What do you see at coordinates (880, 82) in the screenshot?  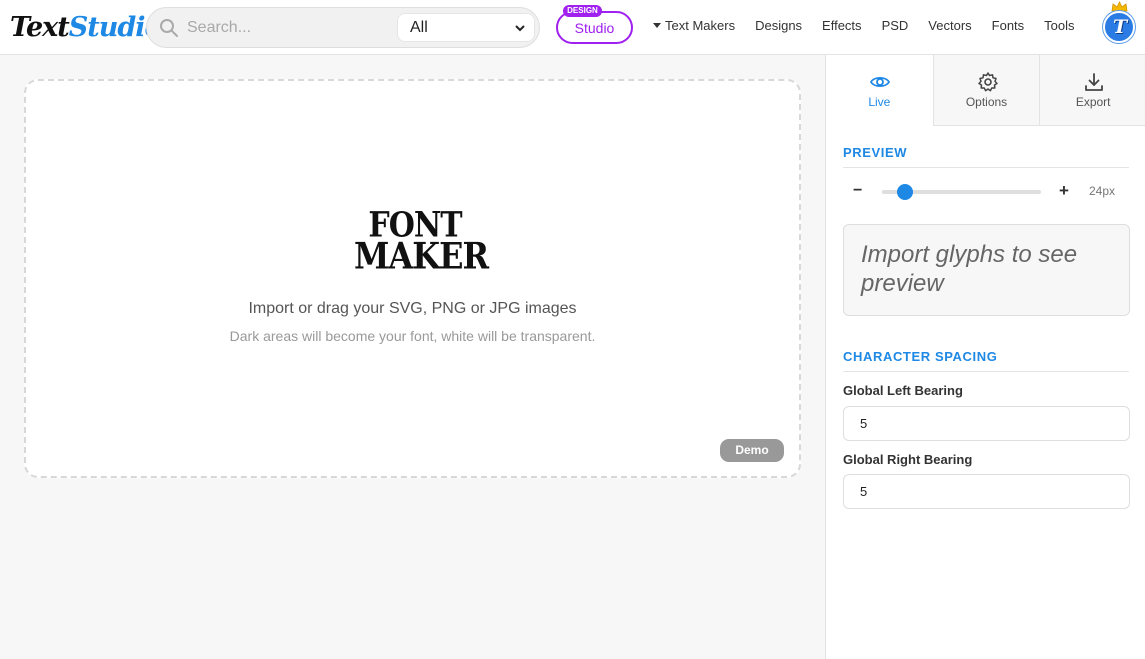 I see `eye-icon` at bounding box center [880, 82].